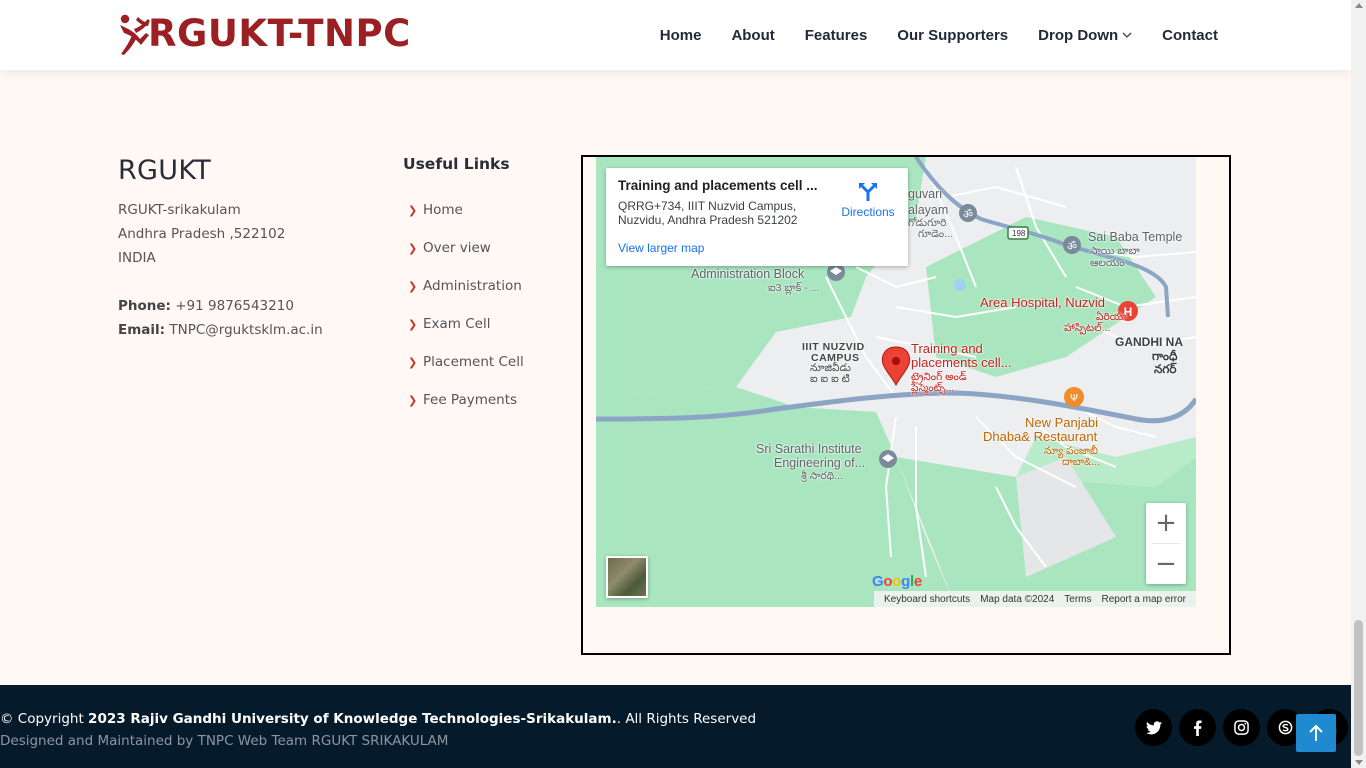 This screenshot has width=1366, height=768. Describe the element at coordinates (757, 248) in the screenshot. I see `view-larger-map-link: View larger map` at that location.